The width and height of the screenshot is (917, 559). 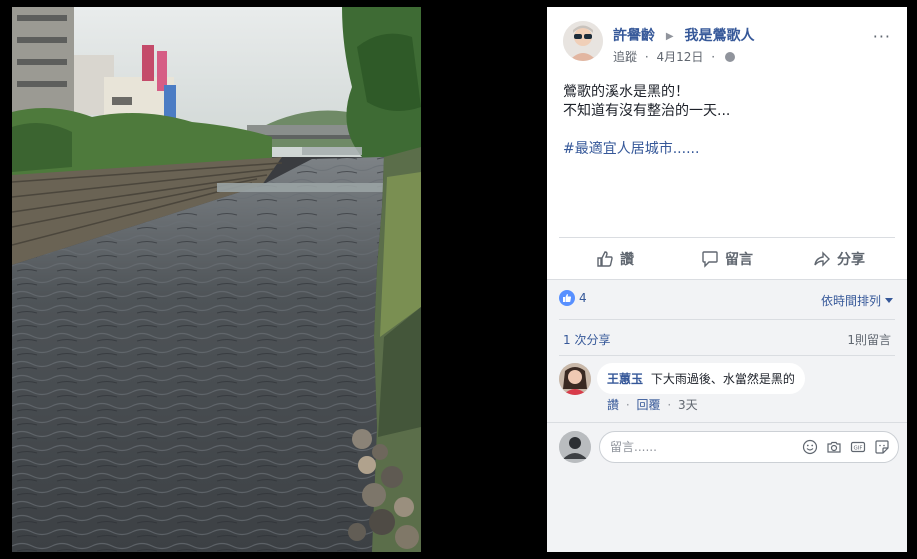 I want to click on camera-icon, so click(x=834, y=447).